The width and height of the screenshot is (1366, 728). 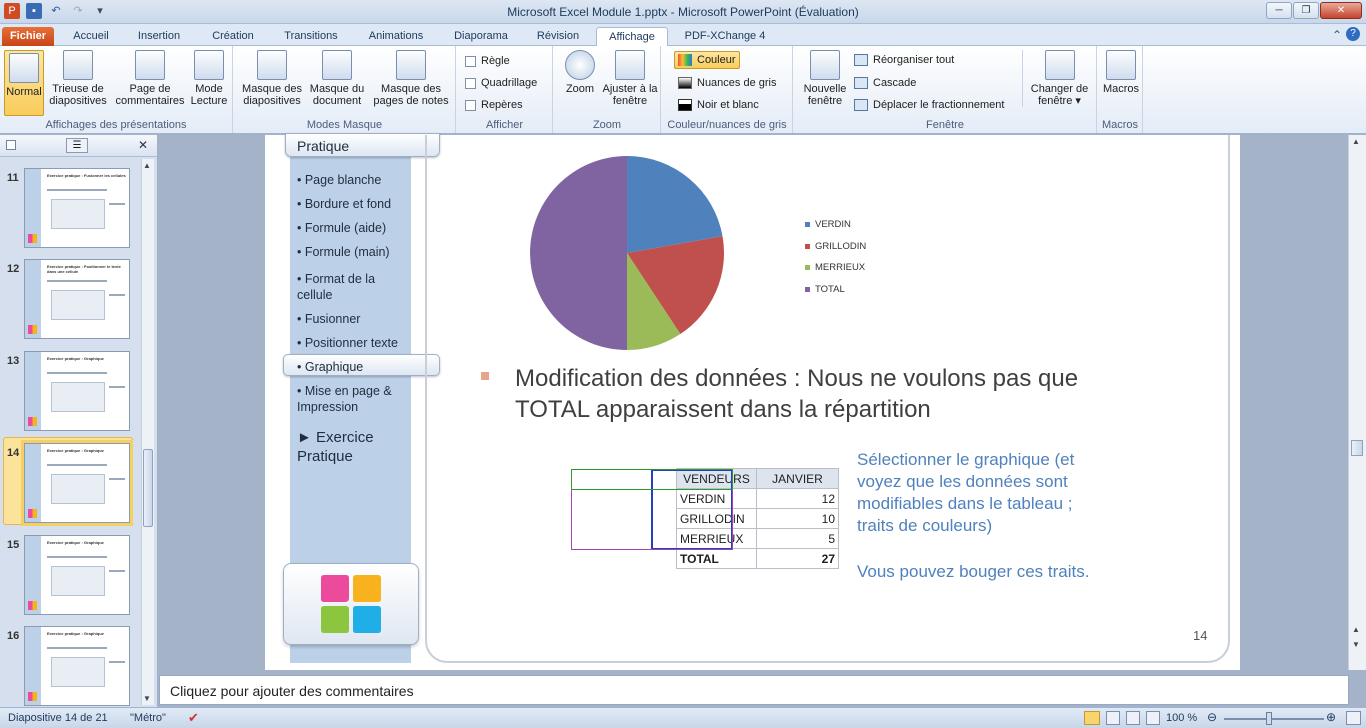 What do you see at coordinates (1181, 718) in the screenshot?
I see `zoom-level: 100 %` at bounding box center [1181, 718].